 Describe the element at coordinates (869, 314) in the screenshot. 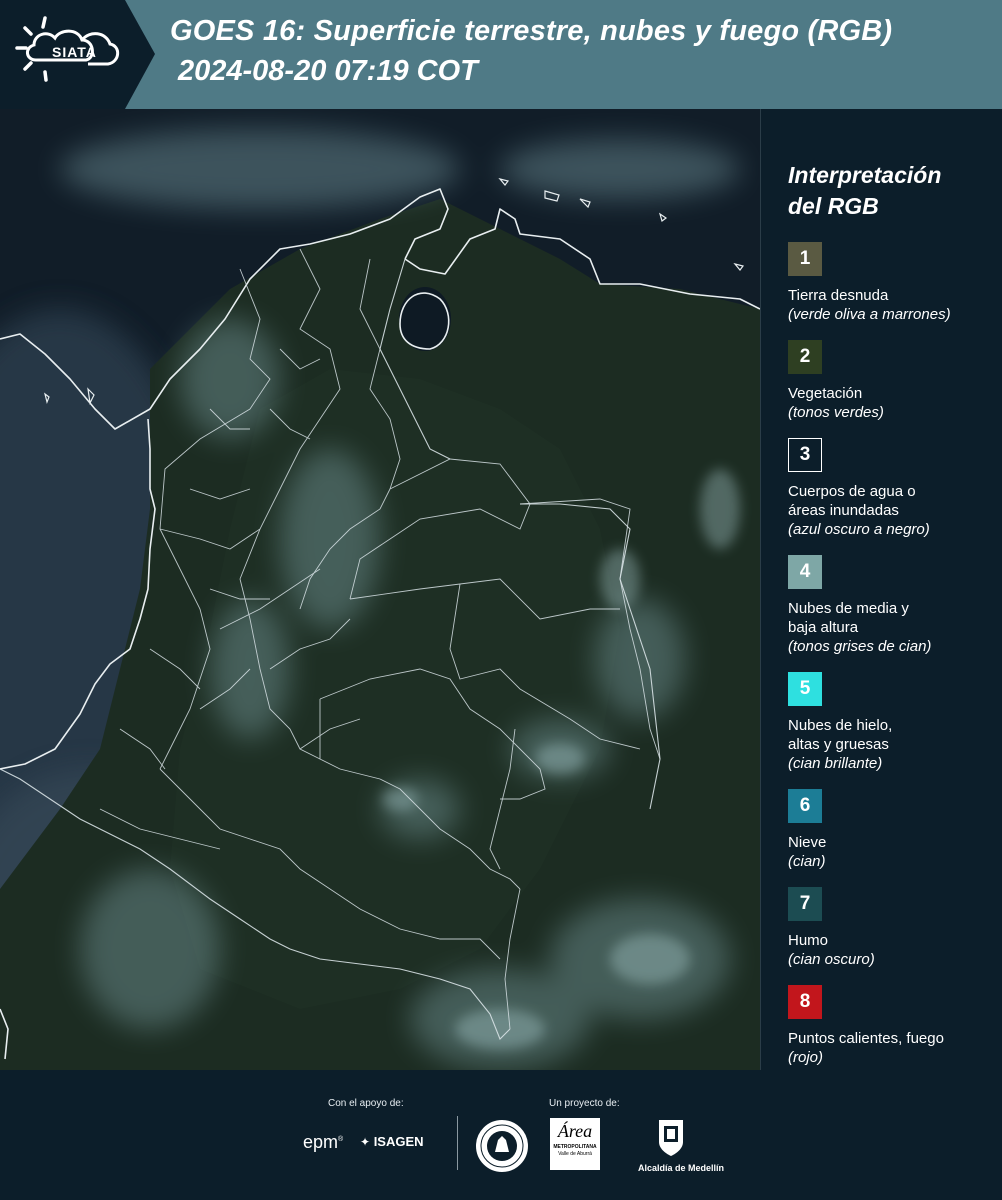

I see `legend-item-desc: (verde oliva a marrones)` at that location.